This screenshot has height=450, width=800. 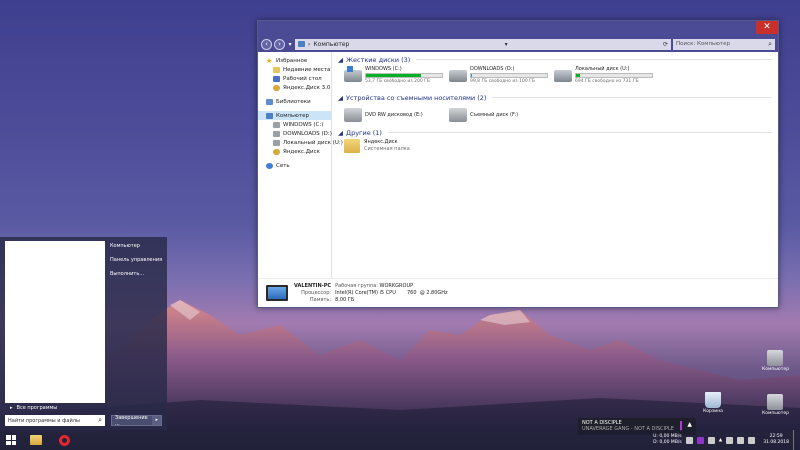 What do you see at coordinates (266, 44) in the screenshot?
I see `back-button: ‹` at bounding box center [266, 44].